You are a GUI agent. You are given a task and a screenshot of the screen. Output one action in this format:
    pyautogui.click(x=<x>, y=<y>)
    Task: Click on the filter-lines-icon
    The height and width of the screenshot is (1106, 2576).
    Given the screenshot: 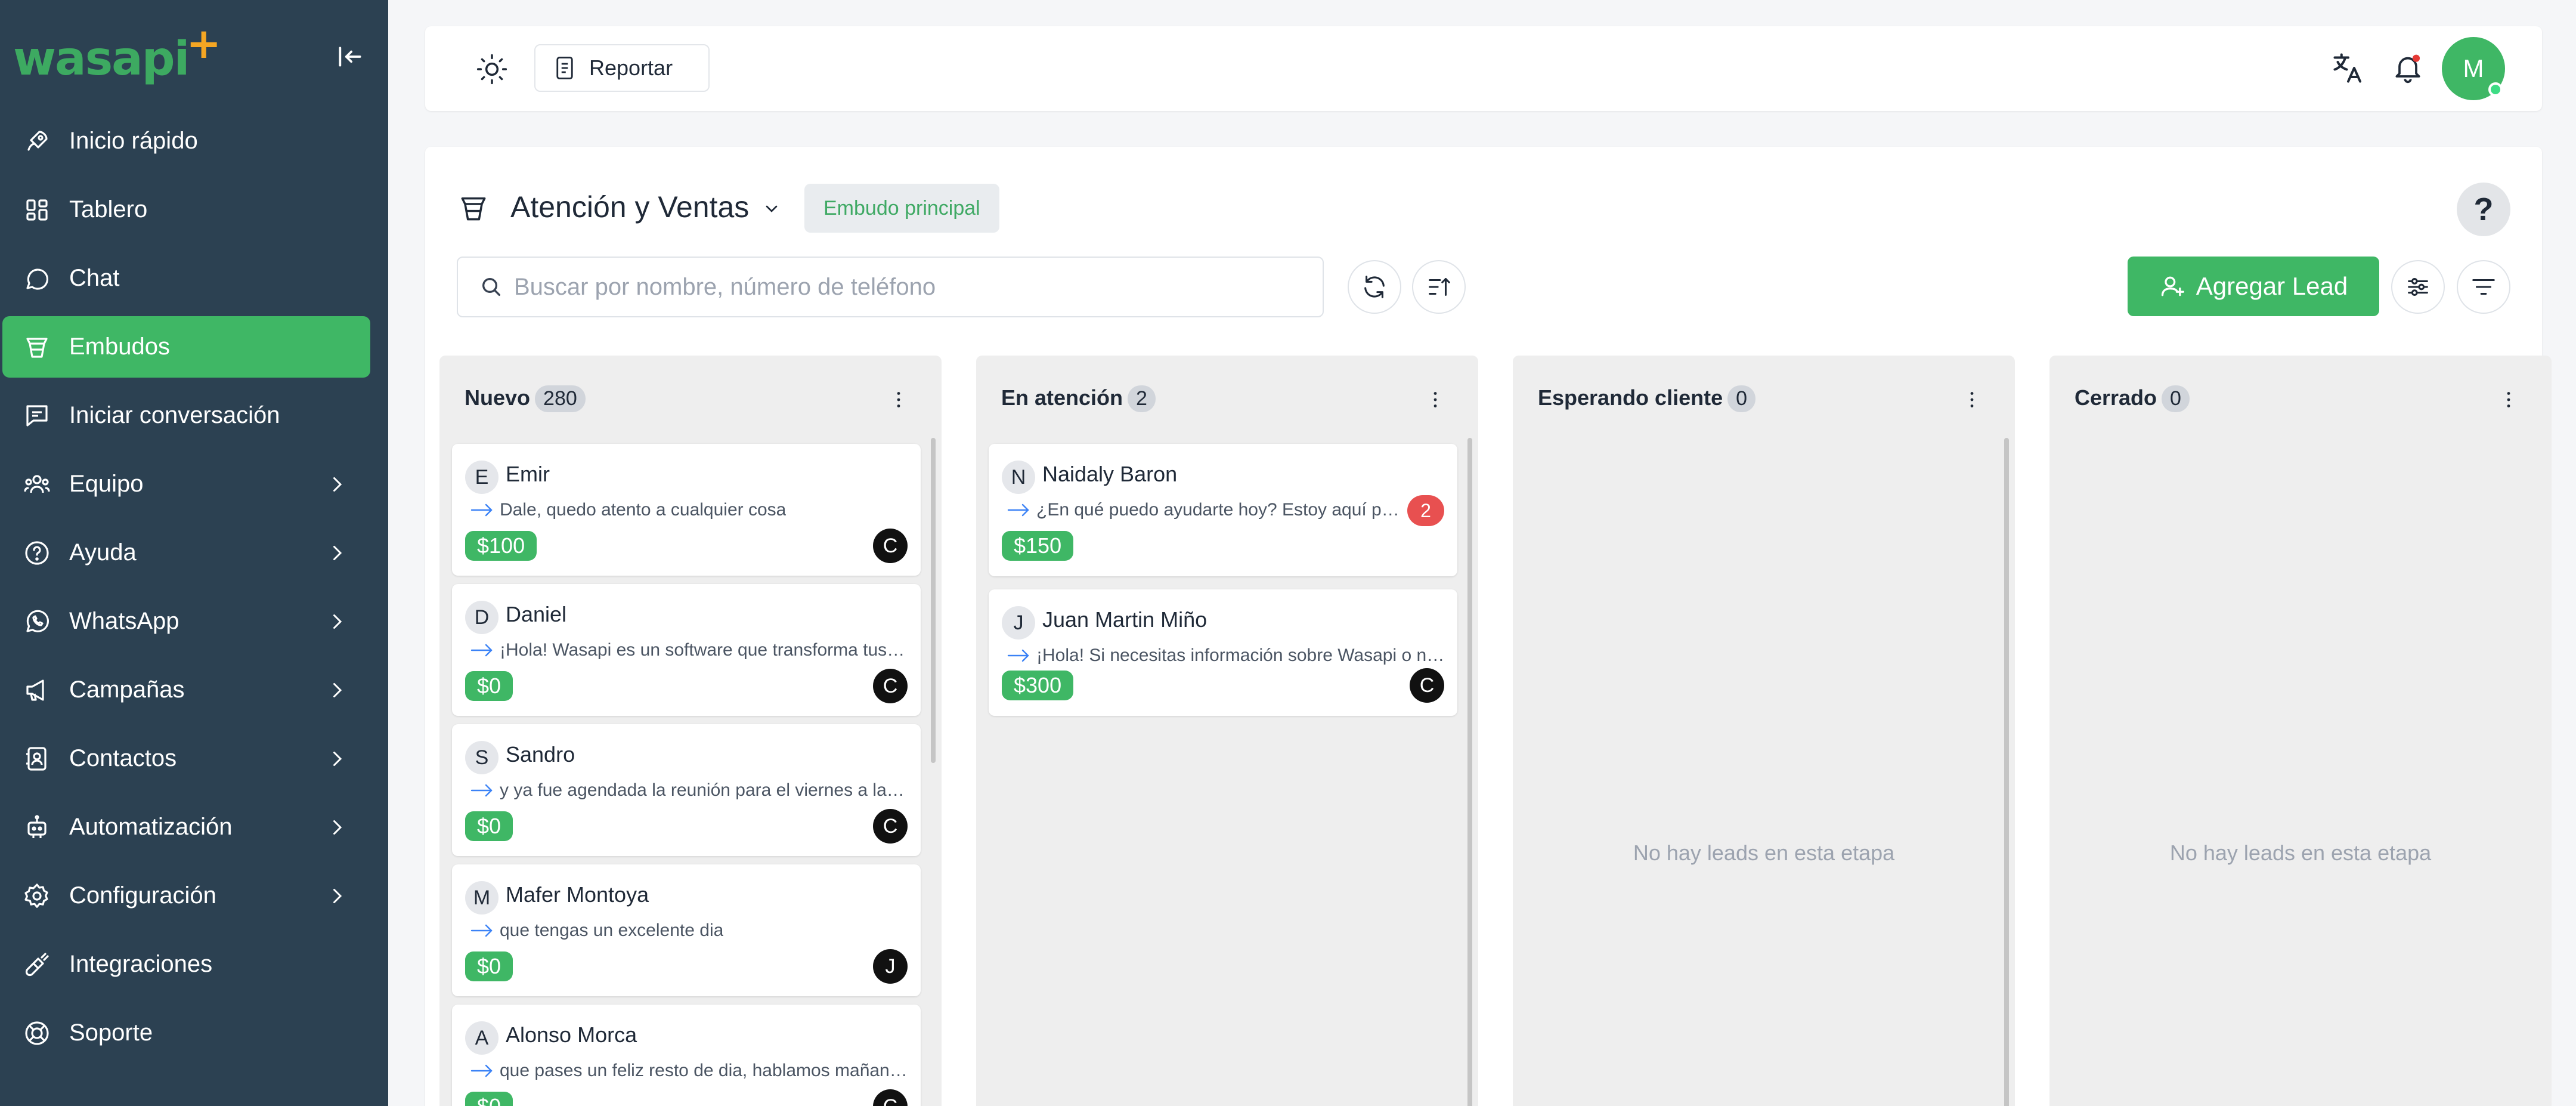 What is the action you would take?
    pyautogui.click(x=2483, y=287)
    